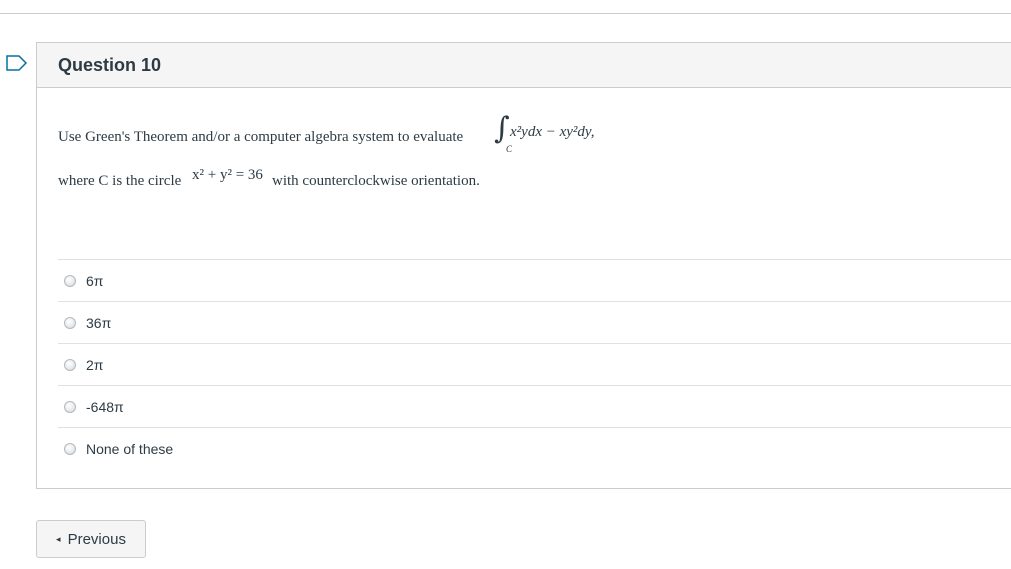  What do you see at coordinates (99, 322) in the screenshot?
I see `answer-label: 36π` at bounding box center [99, 322].